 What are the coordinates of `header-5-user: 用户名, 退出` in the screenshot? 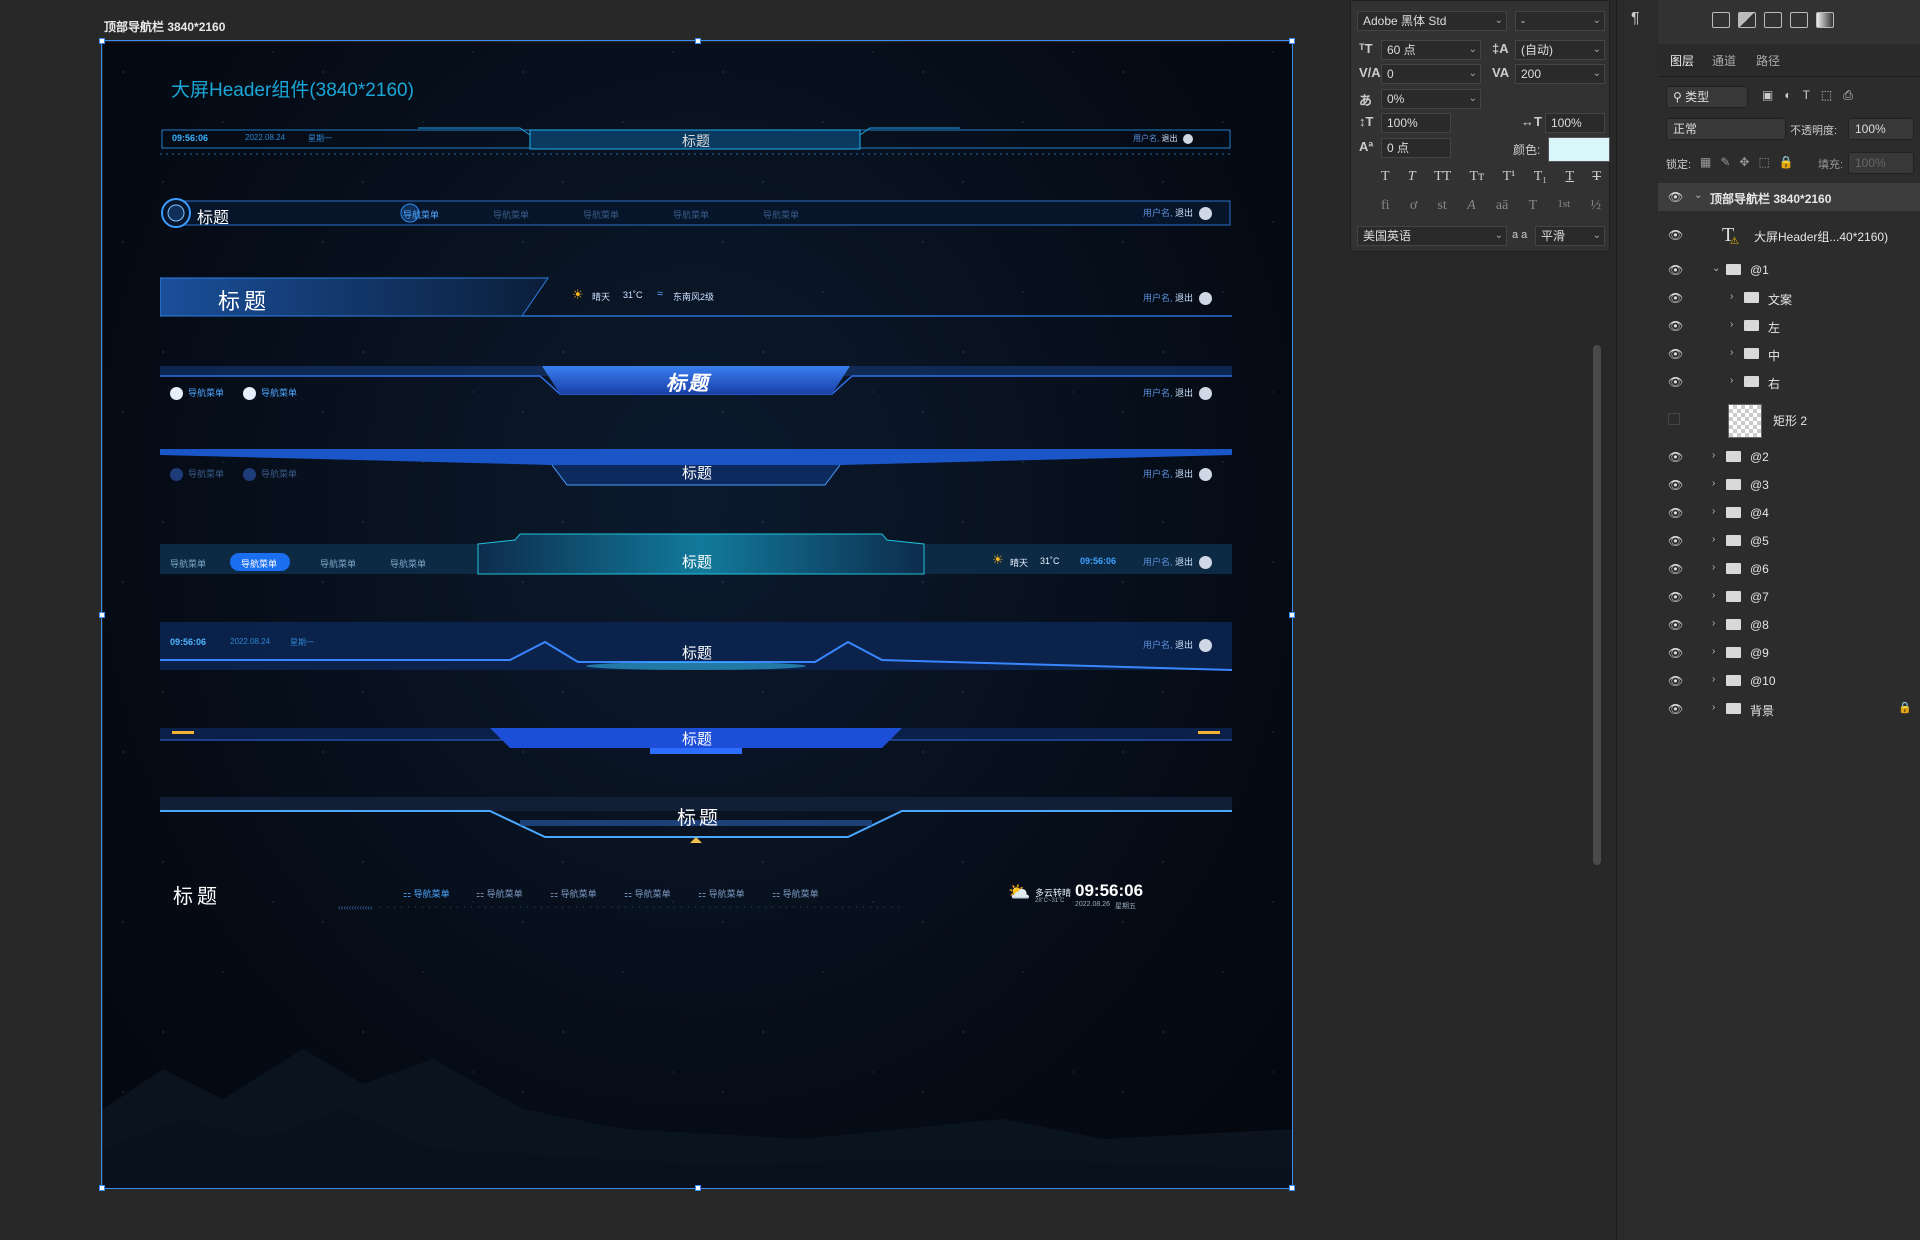 It's located at (1178, 474).